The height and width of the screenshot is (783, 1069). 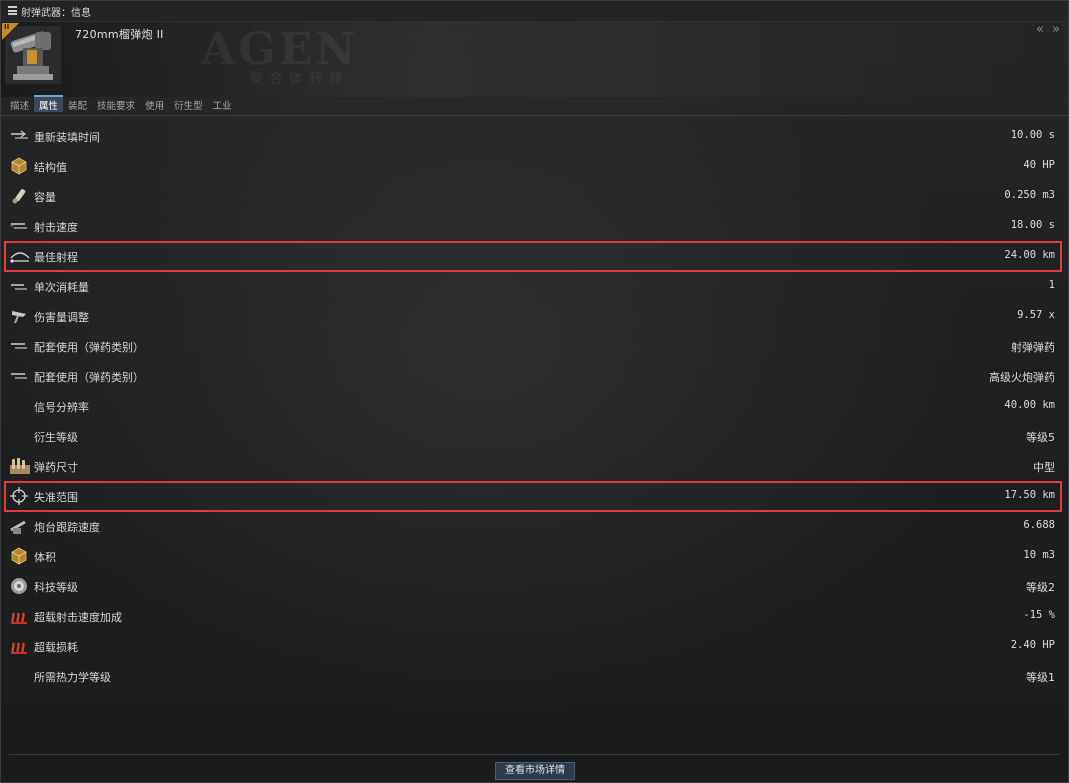 What do you see at coordinates (19, 526) in the screenshot?
I see `turret-tracking-icon` at bounding box center [19, 526].